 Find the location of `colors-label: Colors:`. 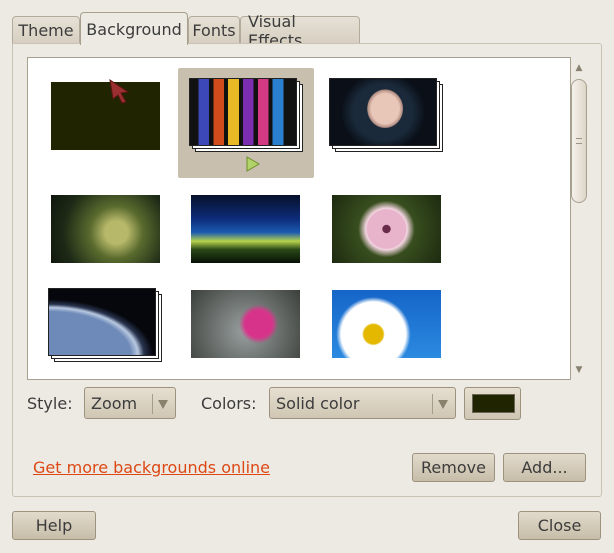

colors-label: Colors: is located at coordinates (229, 403).